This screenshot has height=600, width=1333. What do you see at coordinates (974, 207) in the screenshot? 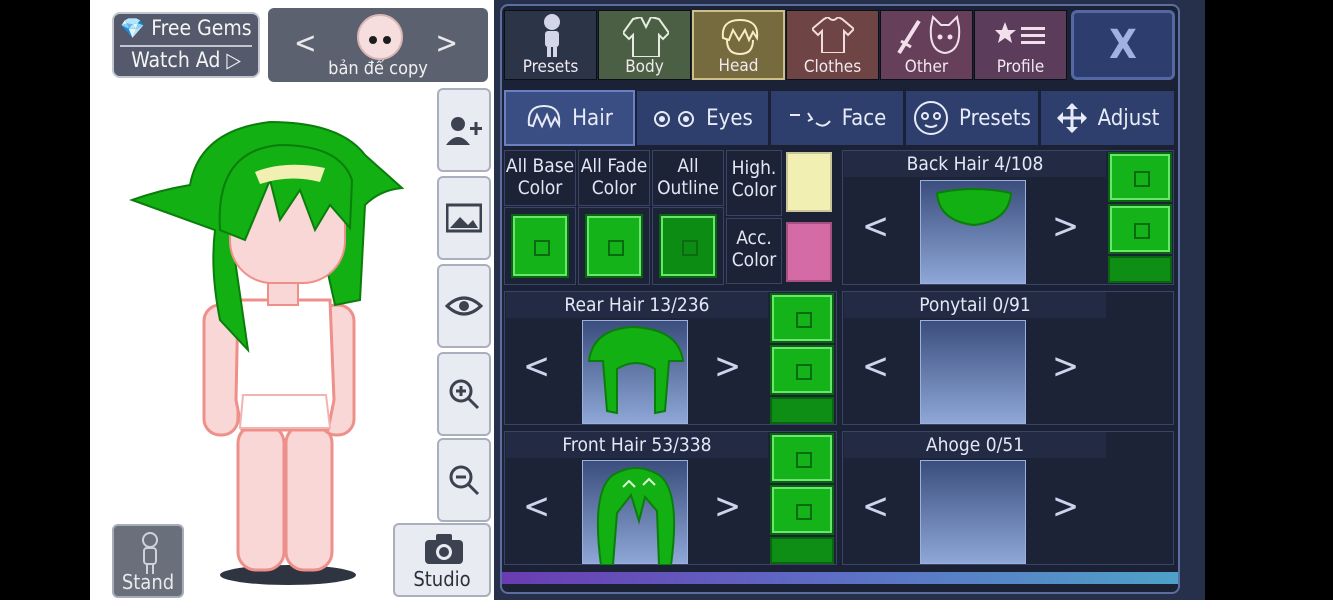
I see `back-hair-thumbnail` at bounding box center [974, 207].